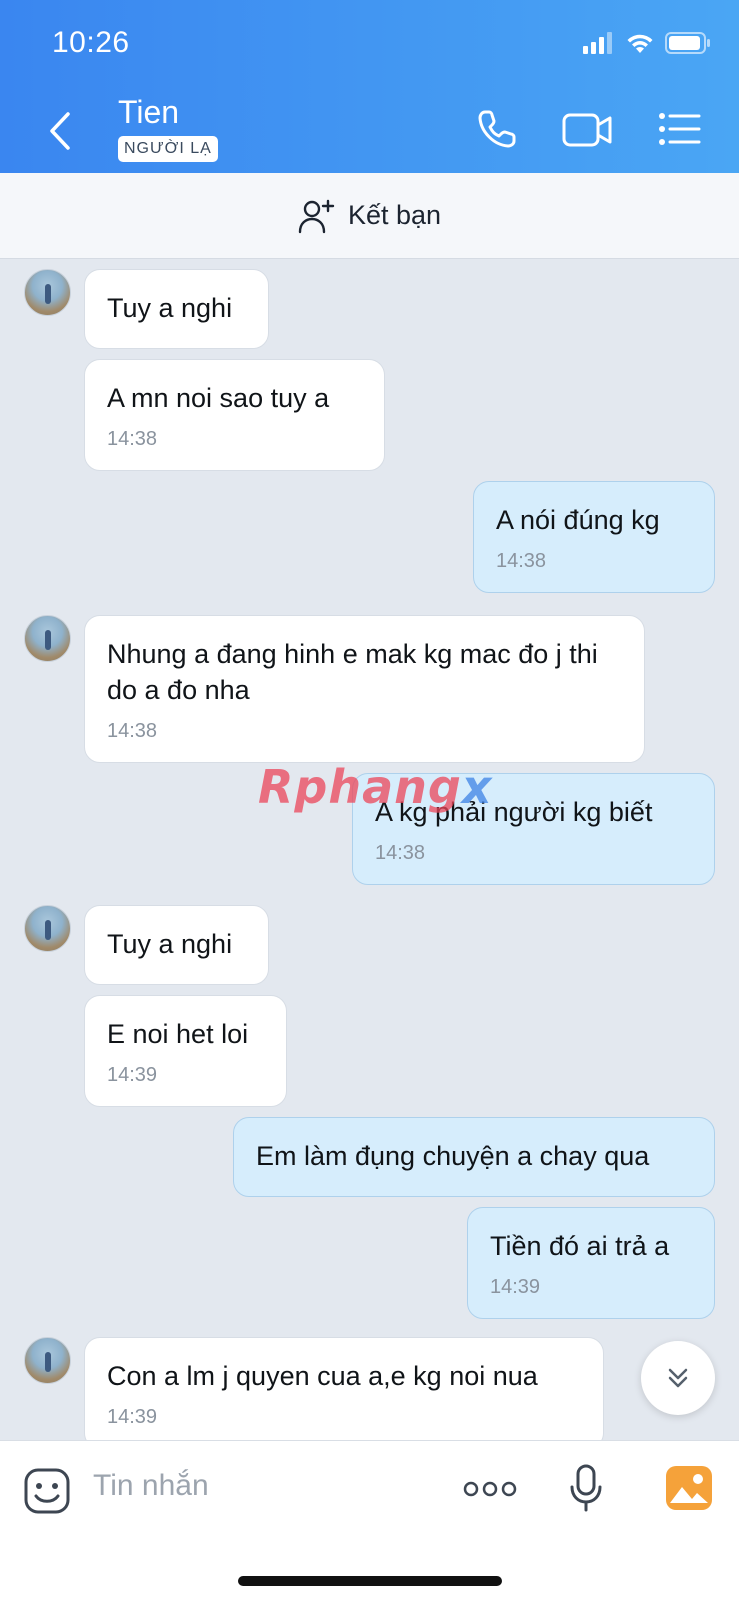  I want to click on scroll-to-bottom-button, so click(678, 1378).